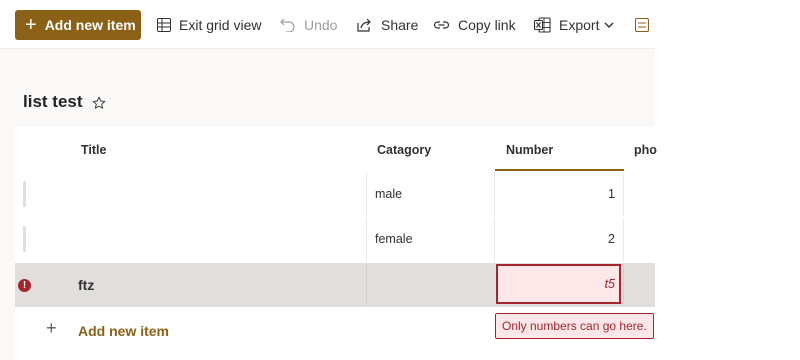 Image resolution: width=800 pixels, height=360 pixels. Describe the element at coordinates (321, 25) in the screenshot. I see `undo-label: Undo` at that location.